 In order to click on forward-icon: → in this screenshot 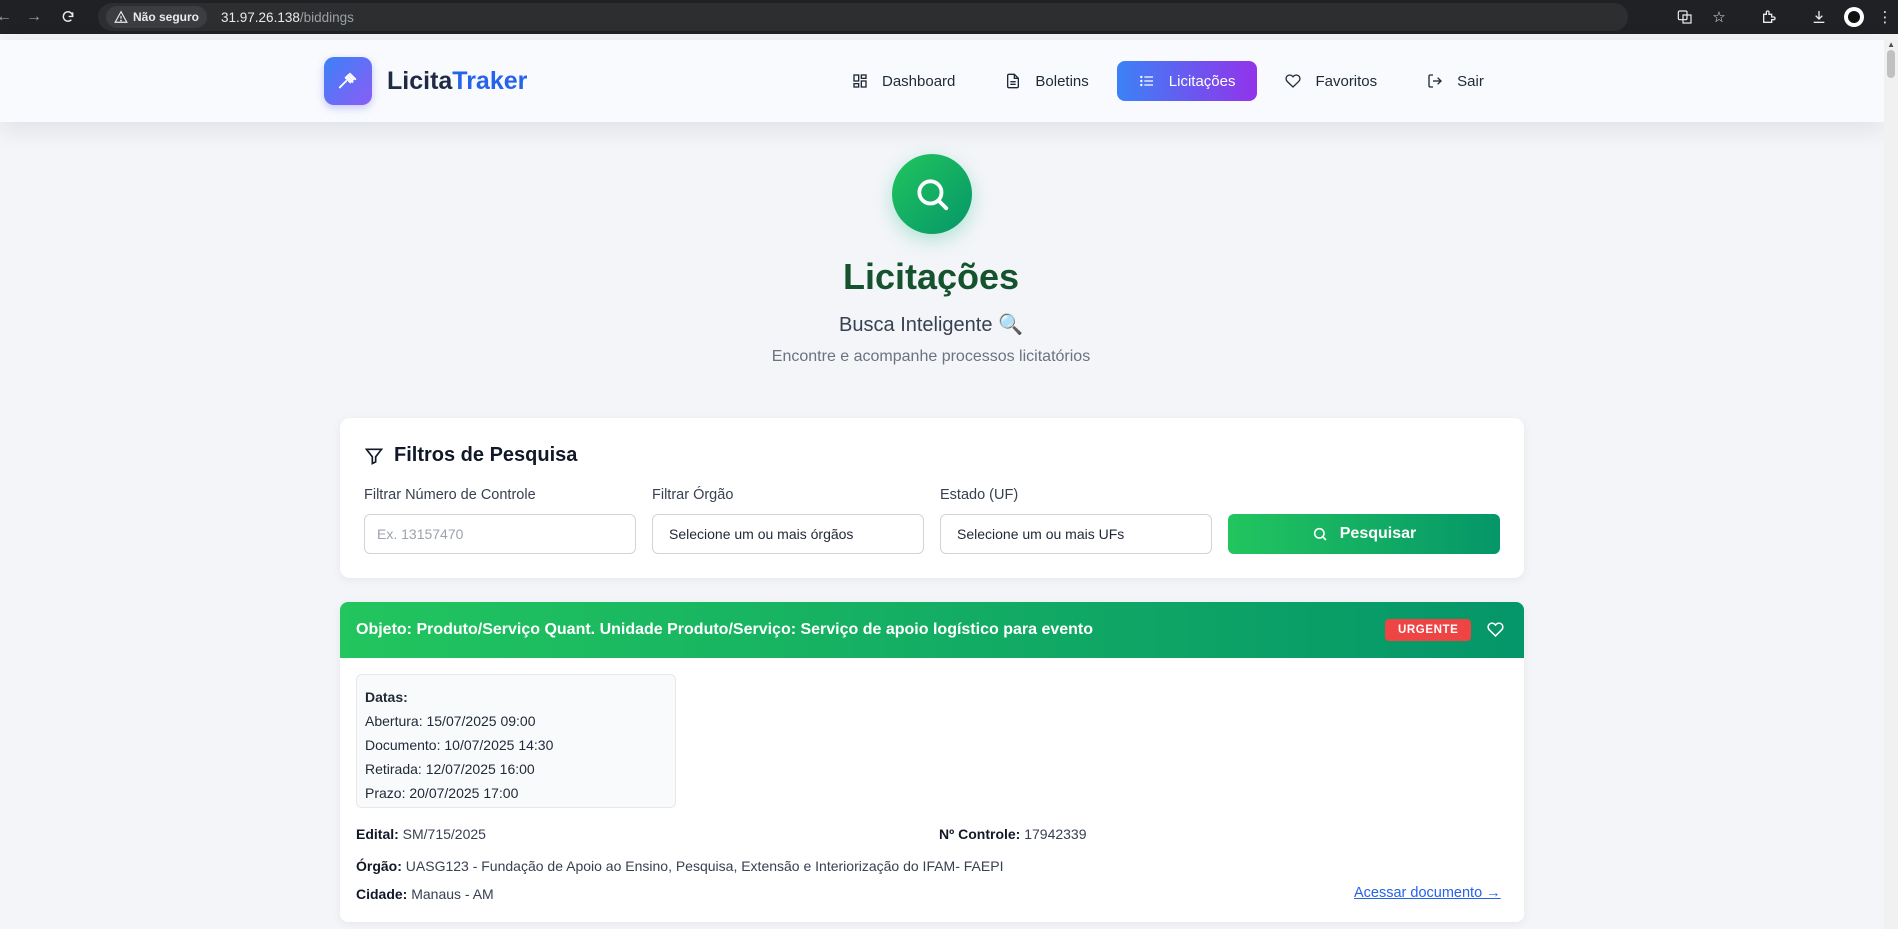, I will do `click(34, 17)`.